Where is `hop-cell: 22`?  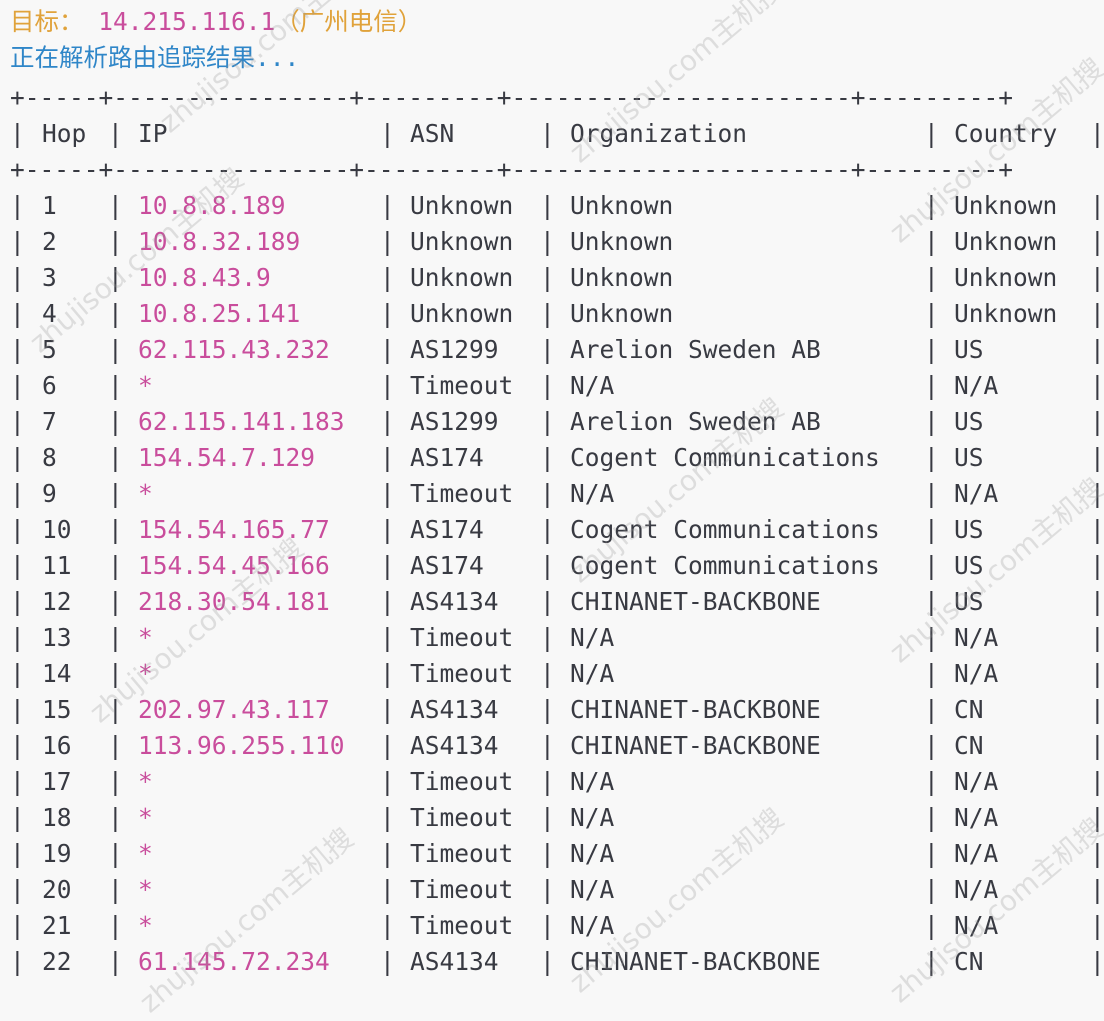 hop-cell: 22 is located at coordinates (57, 961).